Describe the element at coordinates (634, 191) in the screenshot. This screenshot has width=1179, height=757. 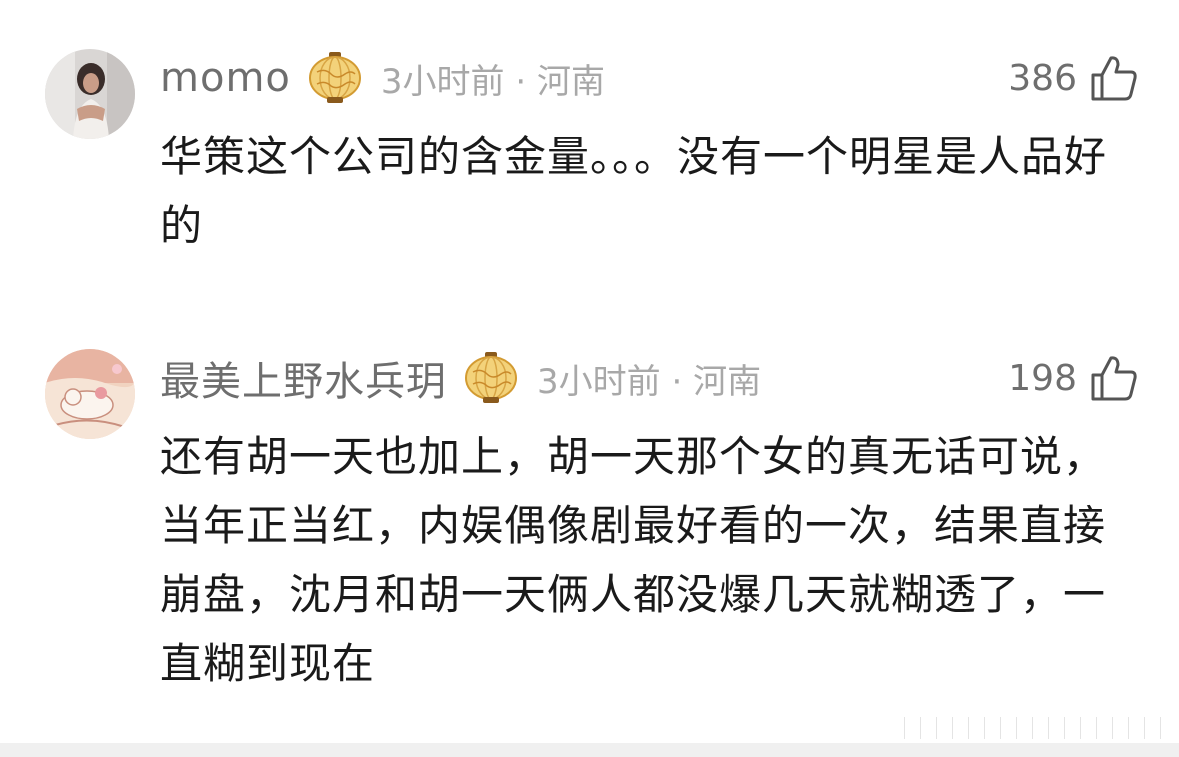
I see `comment-text: 华策这个公司的含金量。。。没有一个明星是人品好的` at that location.